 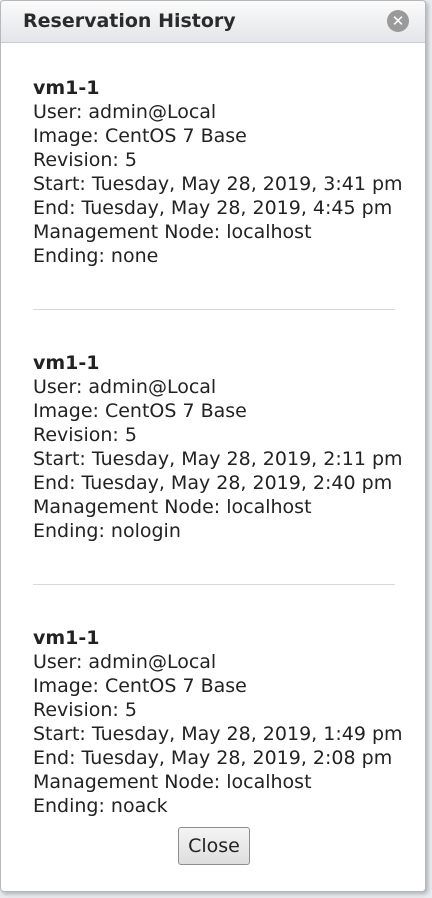 I want to click on close-button: Close, so click(x=214, y=846).